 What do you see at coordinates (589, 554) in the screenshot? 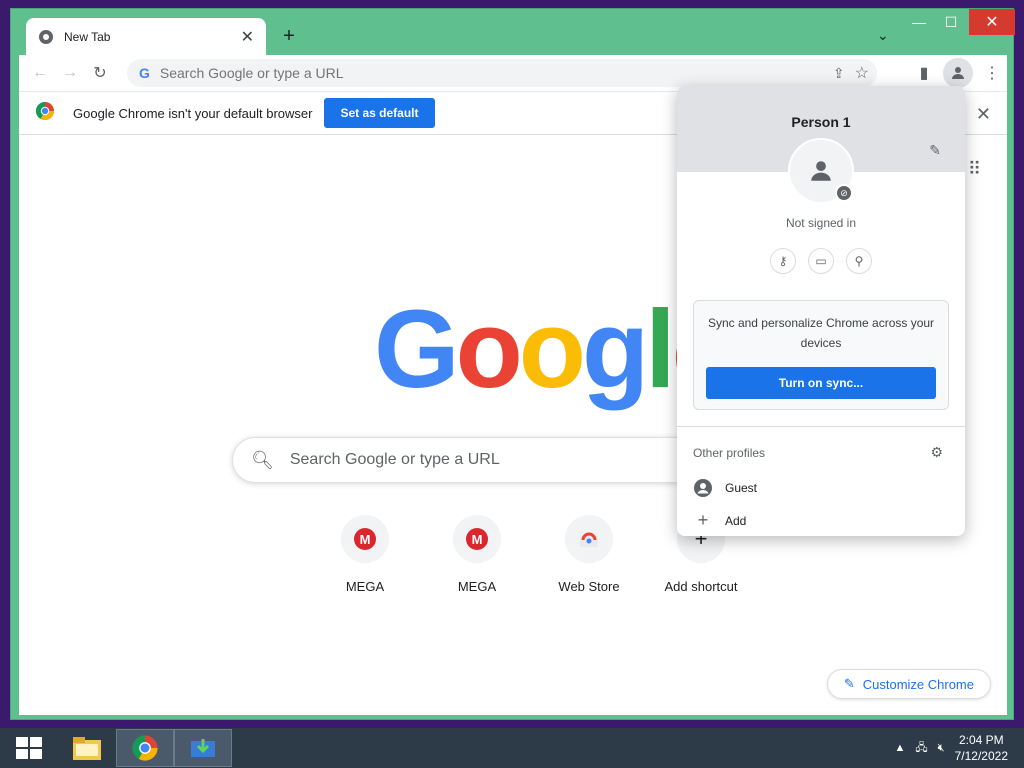
I see `shortcut-web-store: Web Store` at bounding box center [589, 554].